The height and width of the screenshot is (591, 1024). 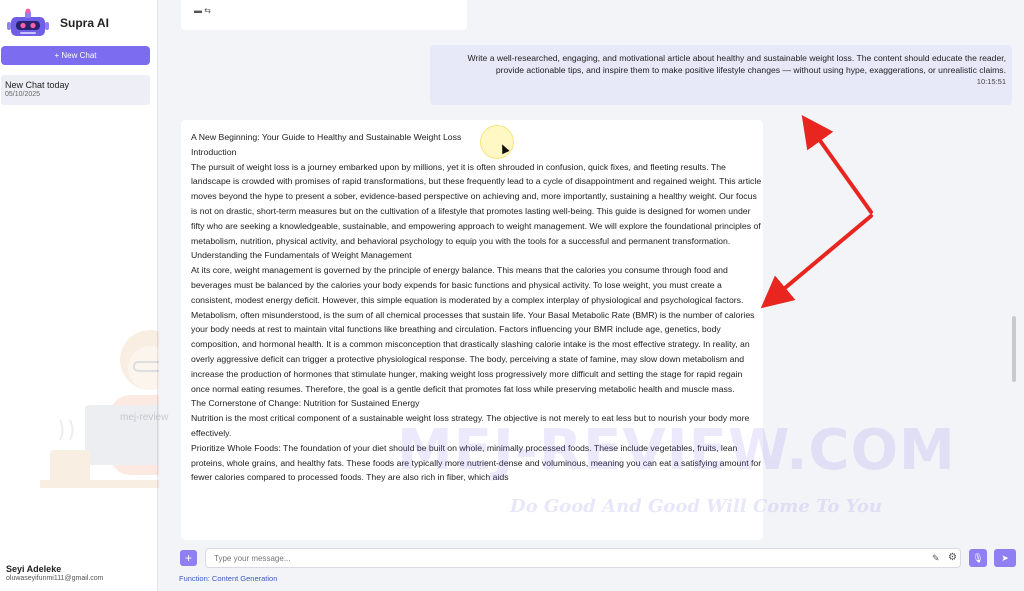 I want to click on robot-logo-icon, so click(x=28, y=22).